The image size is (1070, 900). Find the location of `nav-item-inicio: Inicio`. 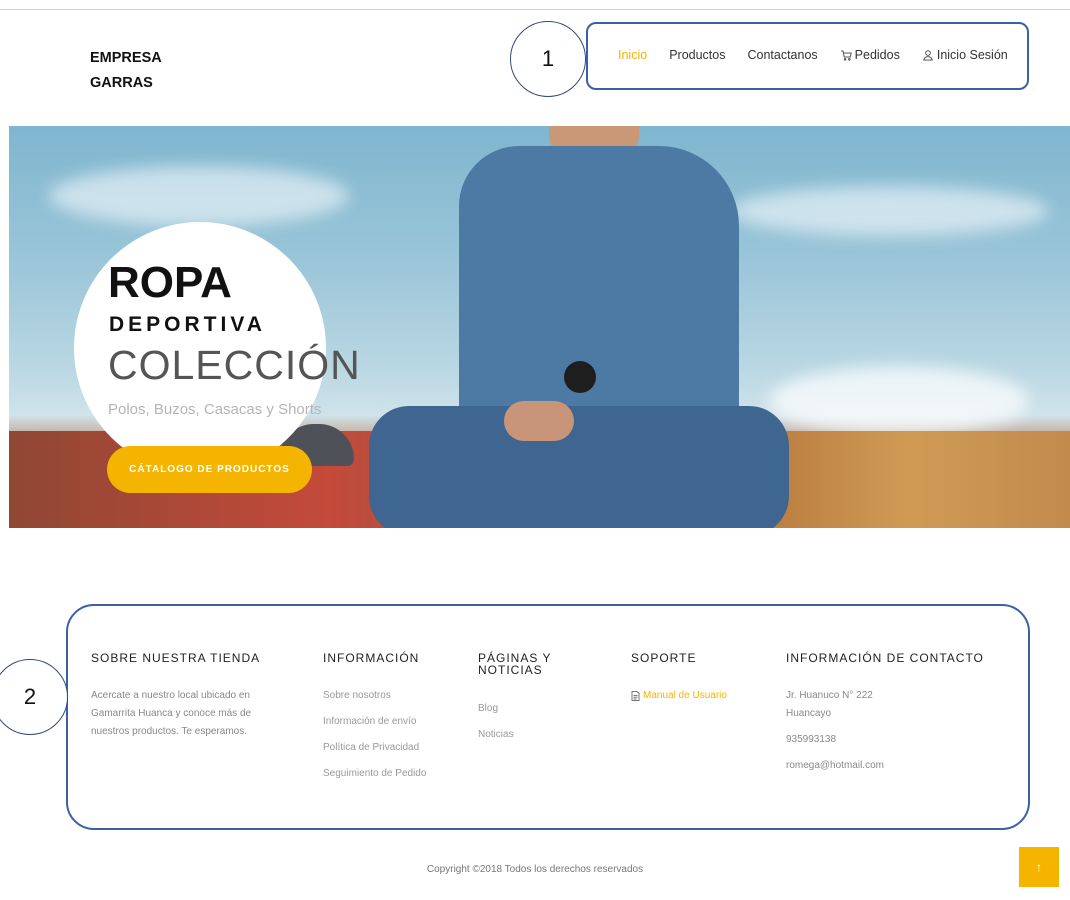

nav-item-inicio: Inicio is located at coordinates (632, 55).